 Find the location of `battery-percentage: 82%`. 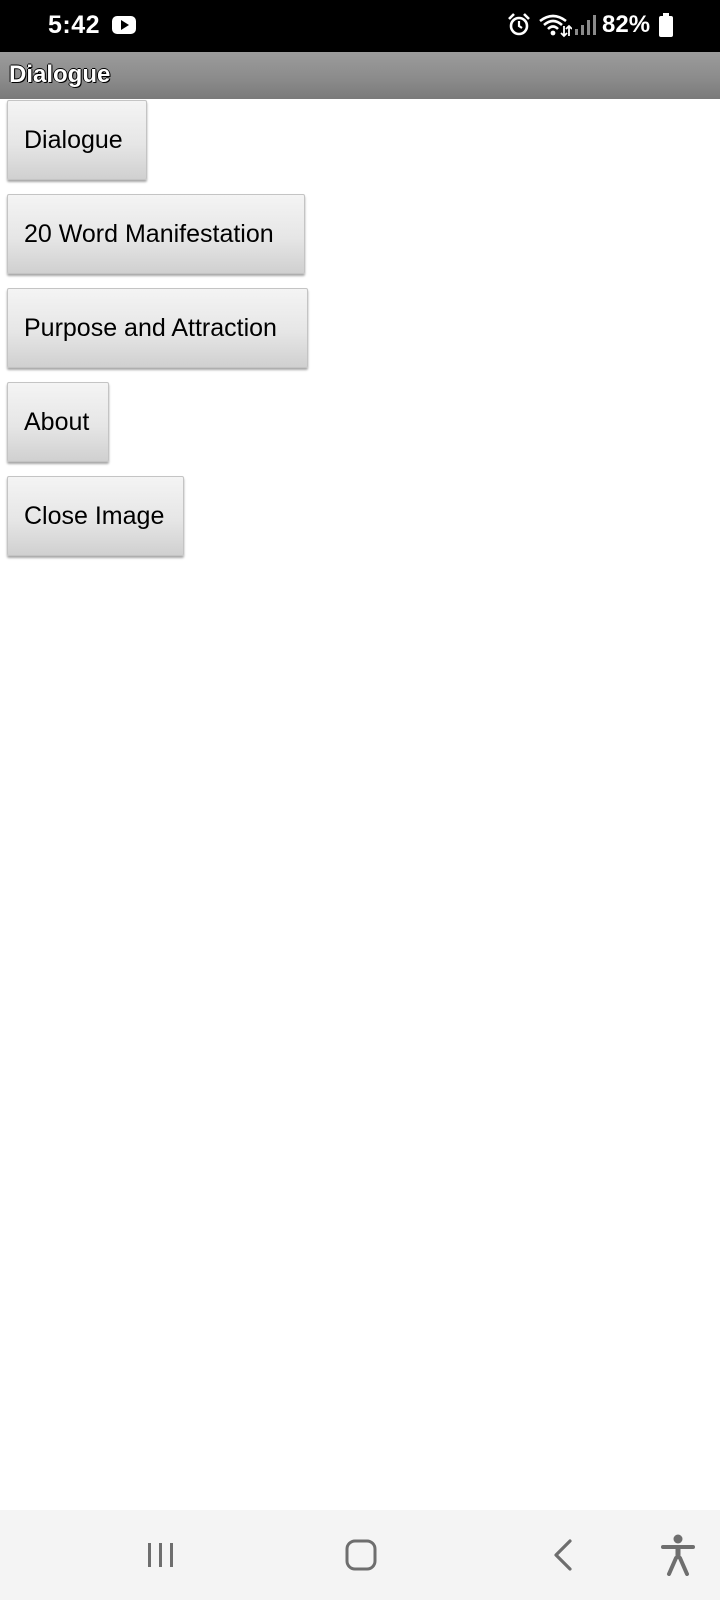

battery-percentage: 82% is located at coordinates (626, 24).